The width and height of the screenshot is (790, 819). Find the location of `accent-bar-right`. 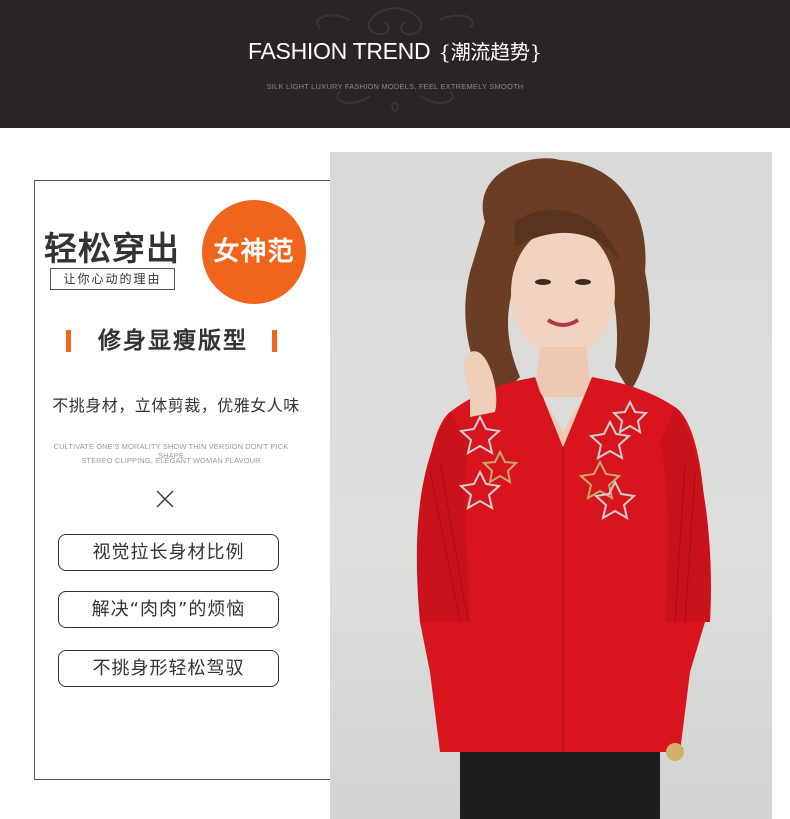

accent-bar-right is located at coordinates (274, 341).